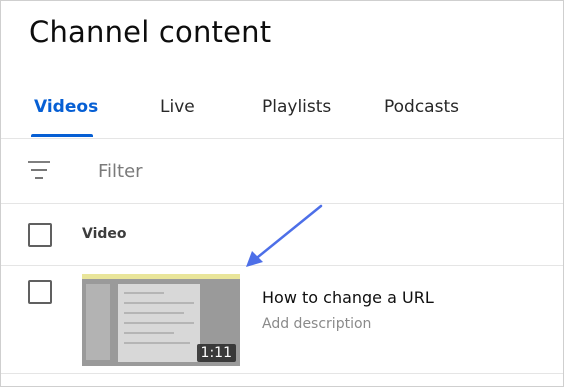 The image size is (564, 387). Describe the element at coordinates (40, 235) in the screenshot. I see `select-all-checkbox` at that location.